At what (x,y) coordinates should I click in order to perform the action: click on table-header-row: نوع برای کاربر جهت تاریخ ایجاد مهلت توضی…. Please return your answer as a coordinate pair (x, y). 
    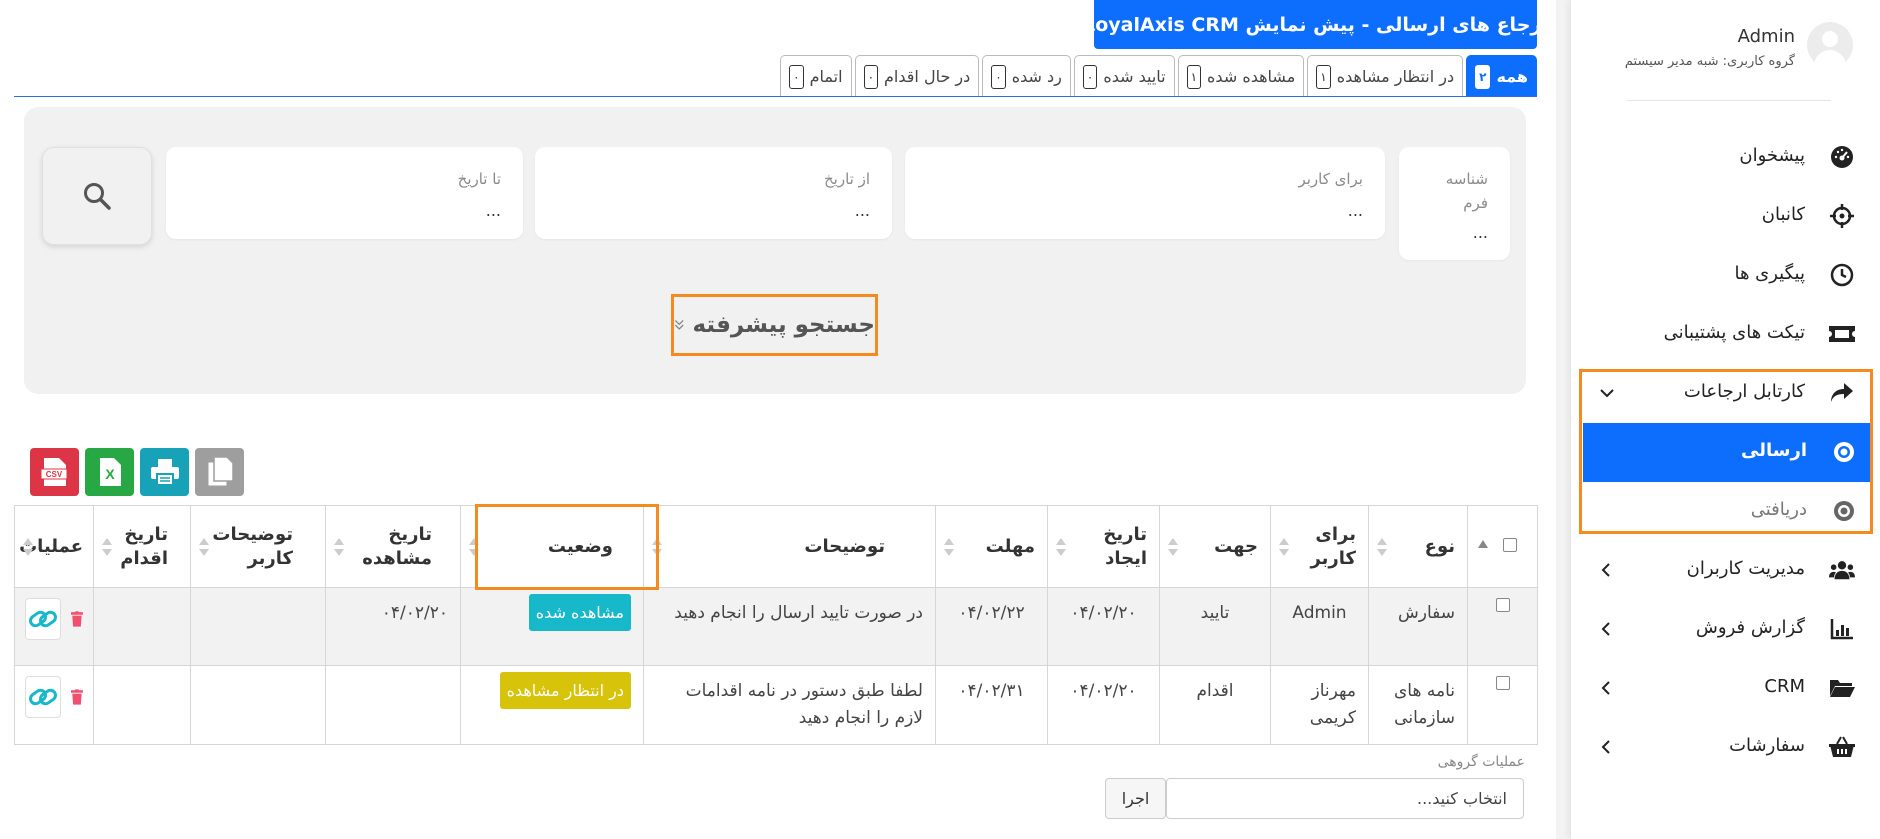
    Looking at the image, I should click on (776, 546).